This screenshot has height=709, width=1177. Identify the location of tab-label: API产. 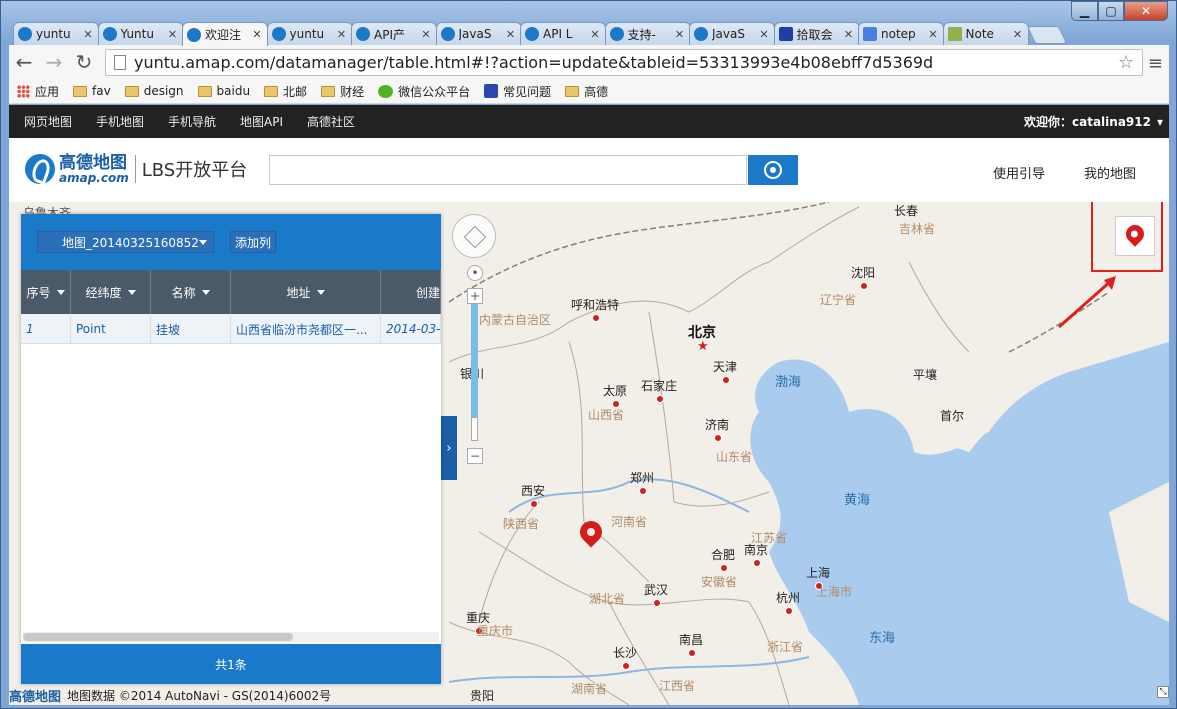
(389, 34).